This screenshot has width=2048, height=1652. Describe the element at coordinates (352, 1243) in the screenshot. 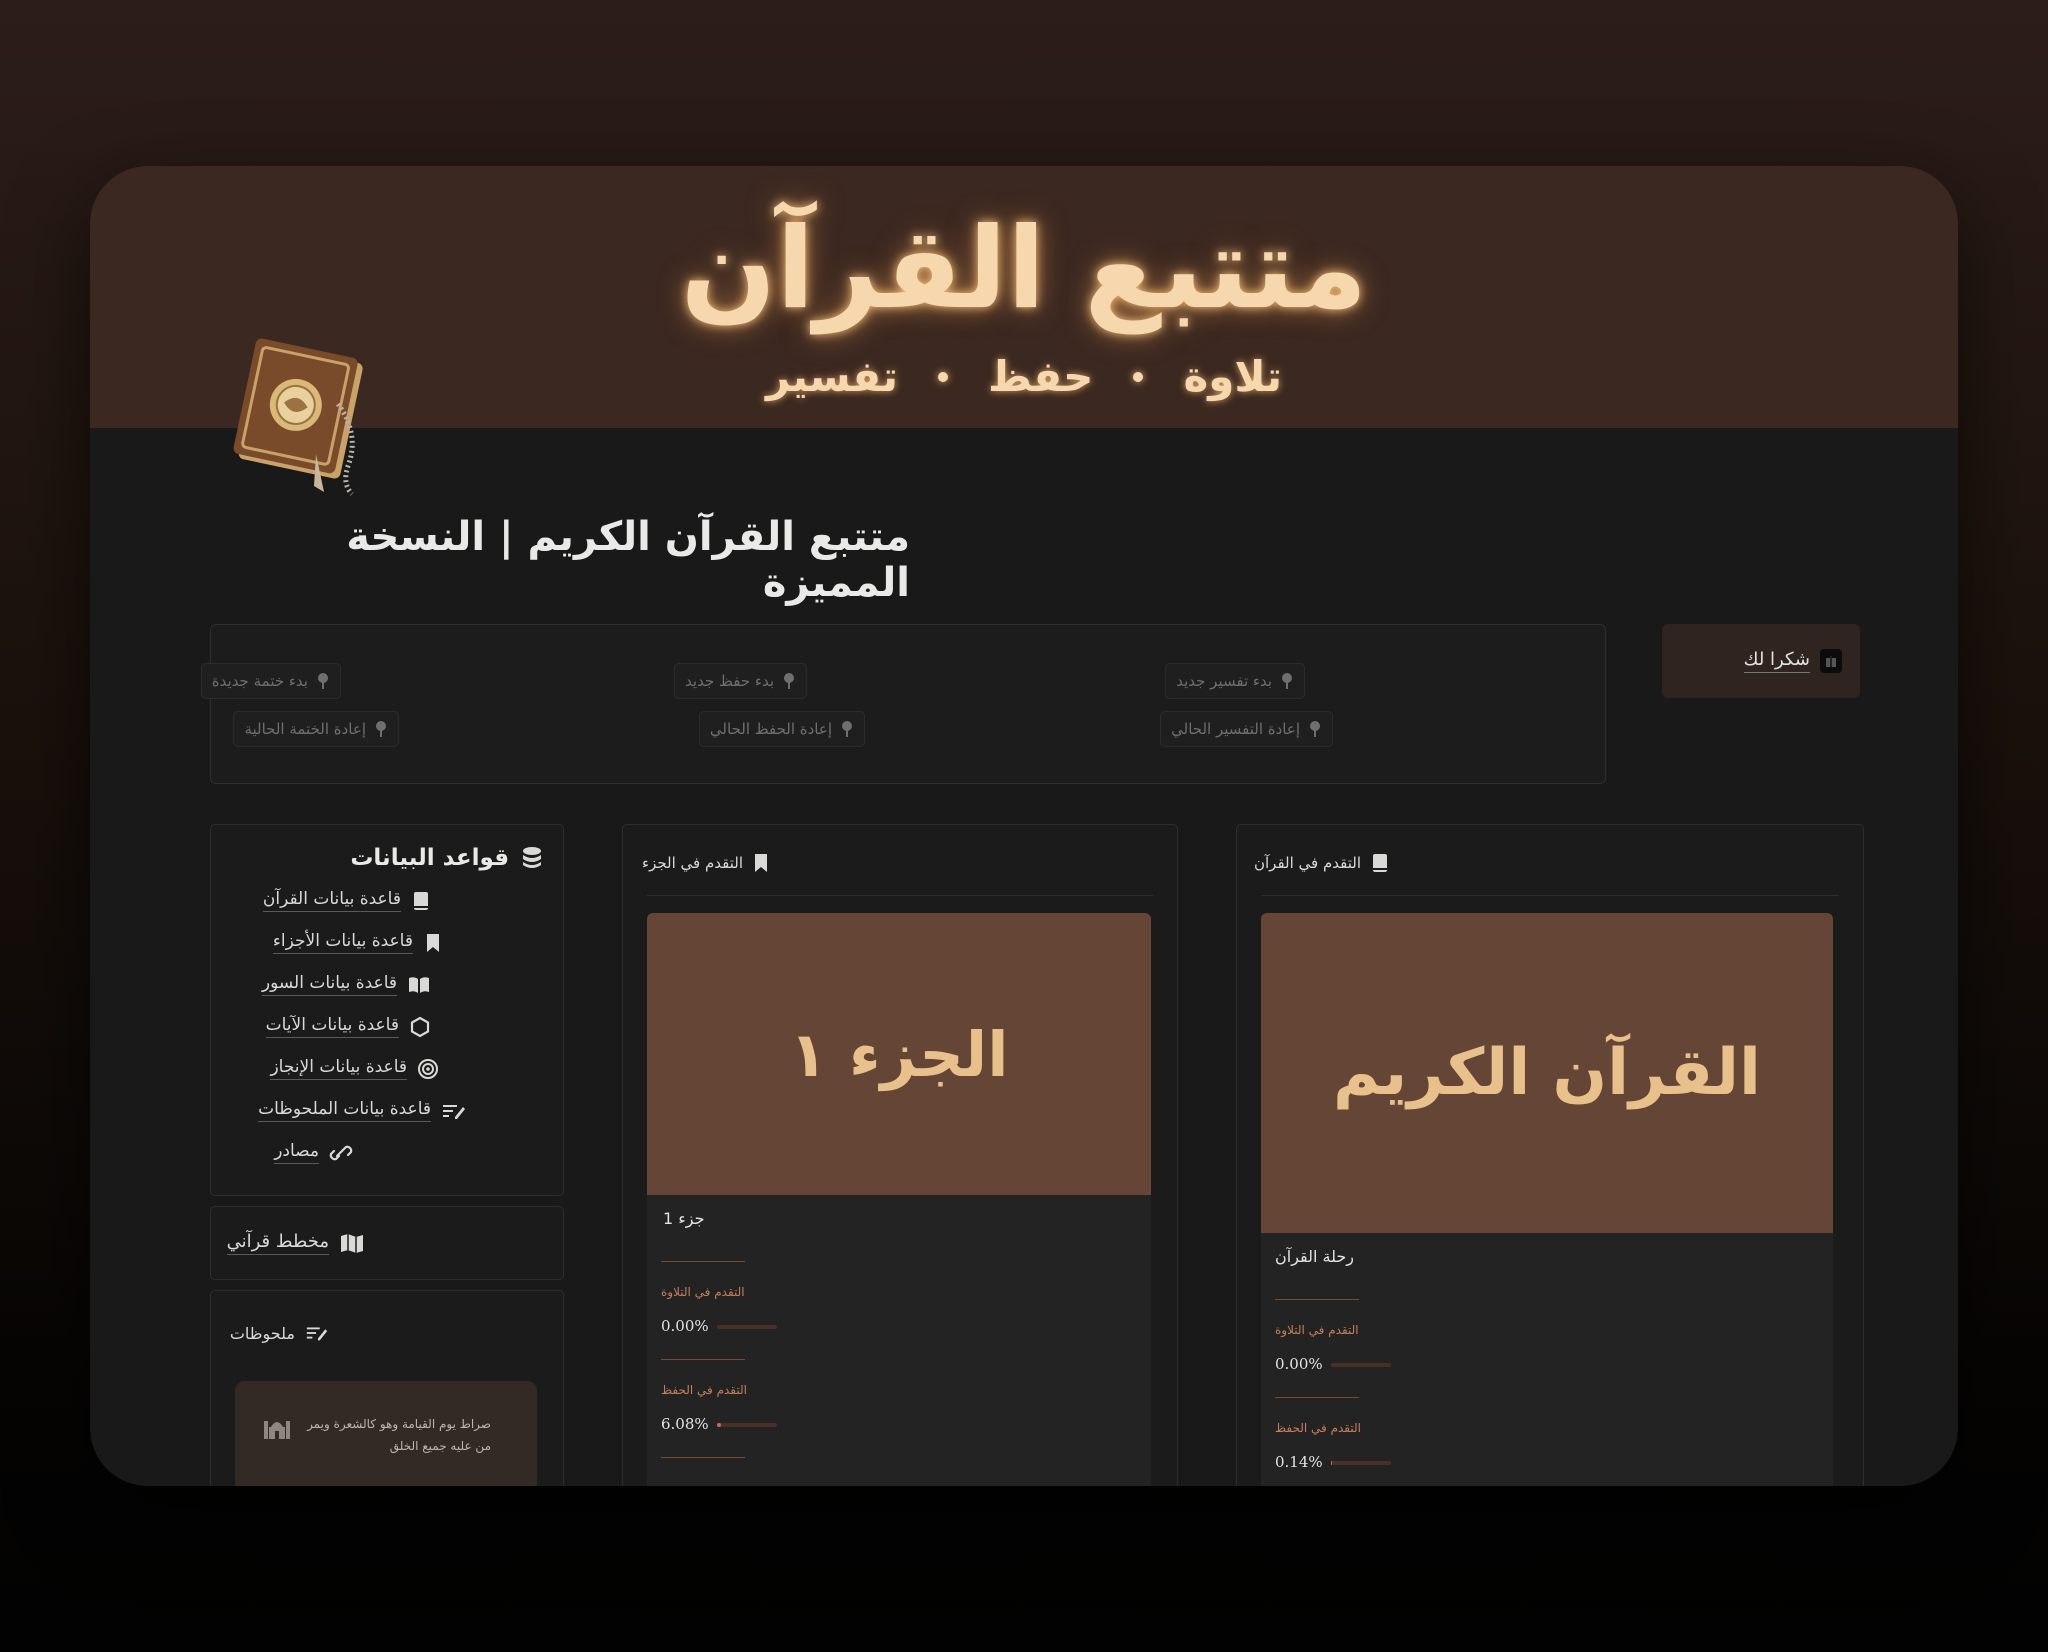

I see `map-icon` at that location.